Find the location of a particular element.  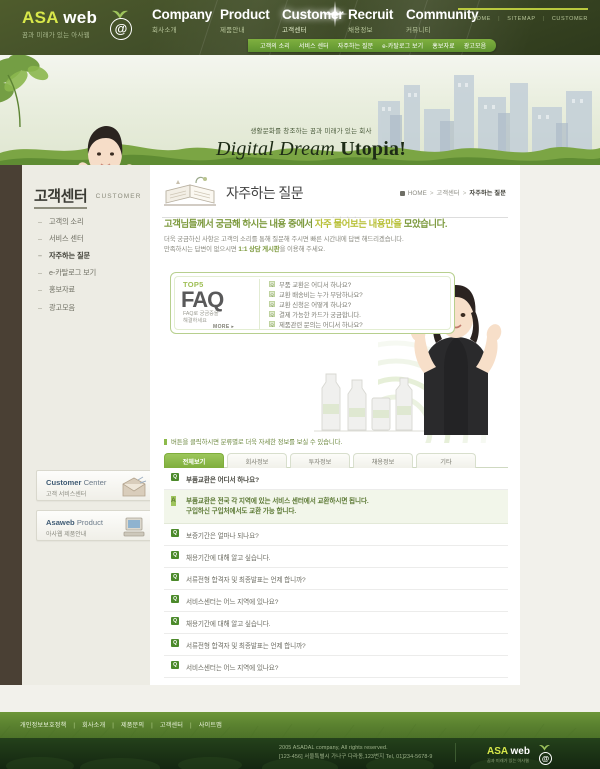

faq-box-item-label: 교환 배송비는 누가 부담하나요? is located at coordinates (321, 295).